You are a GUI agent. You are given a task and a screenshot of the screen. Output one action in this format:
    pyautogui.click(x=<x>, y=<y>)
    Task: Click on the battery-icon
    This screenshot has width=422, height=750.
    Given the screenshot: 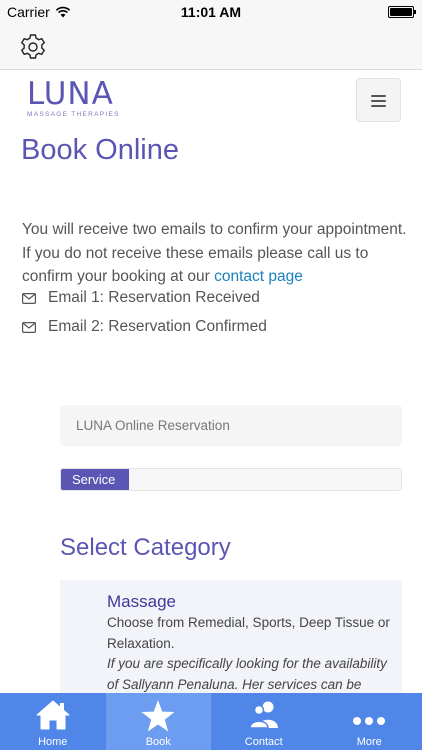 What is the action you would take?
    pyautogui.click(x=402, y=12)
    